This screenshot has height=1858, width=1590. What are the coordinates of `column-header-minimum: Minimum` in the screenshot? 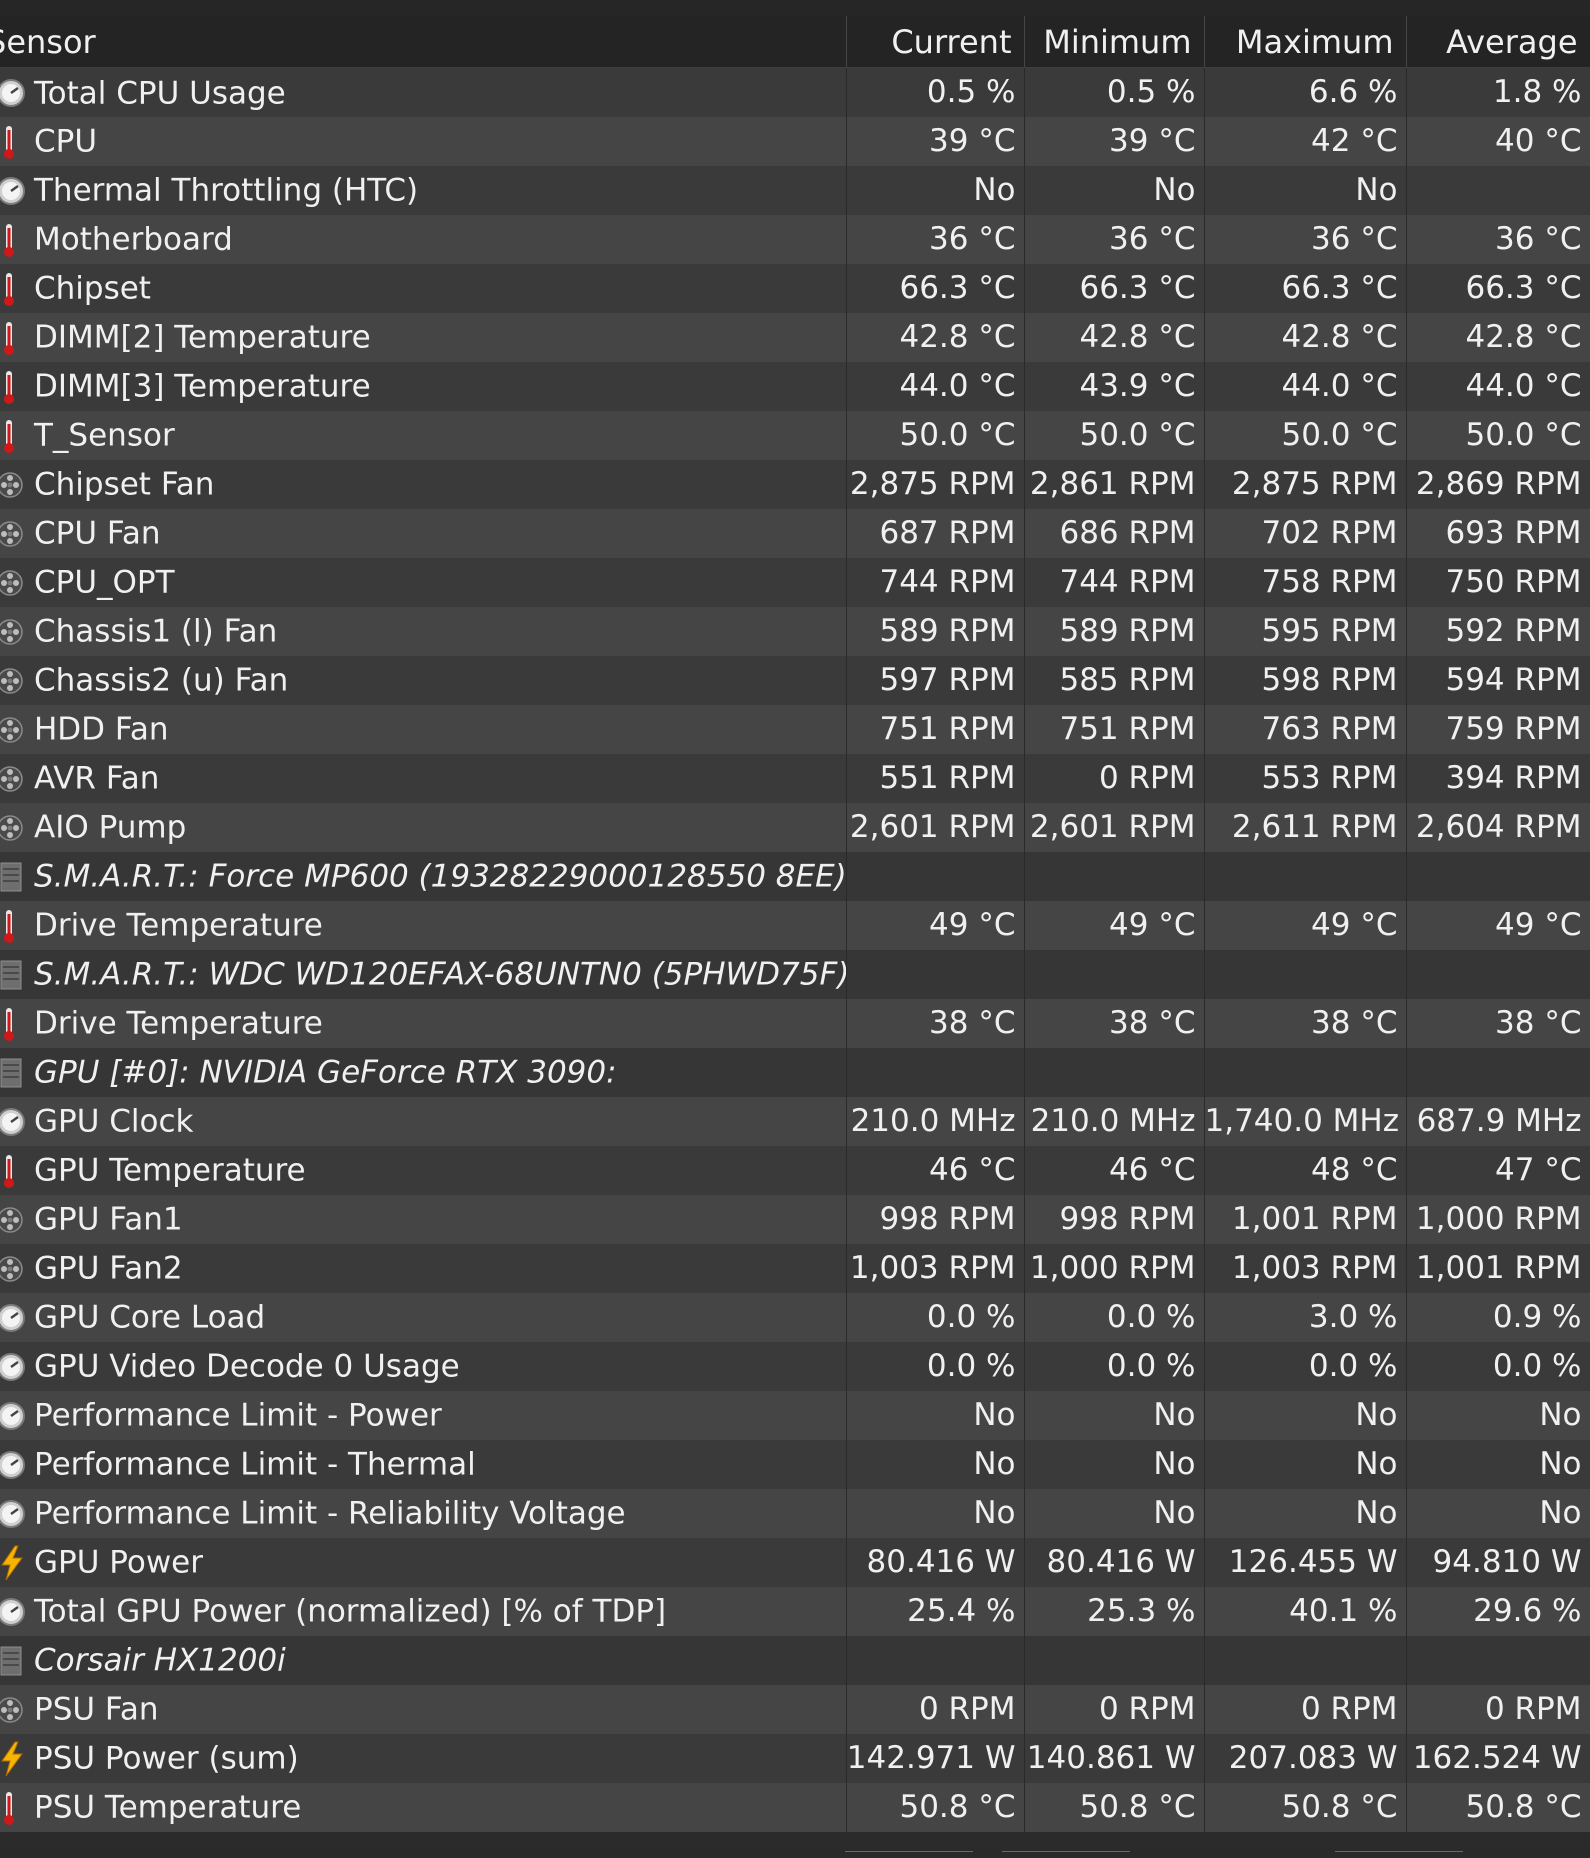 It's located at (1114, 42).